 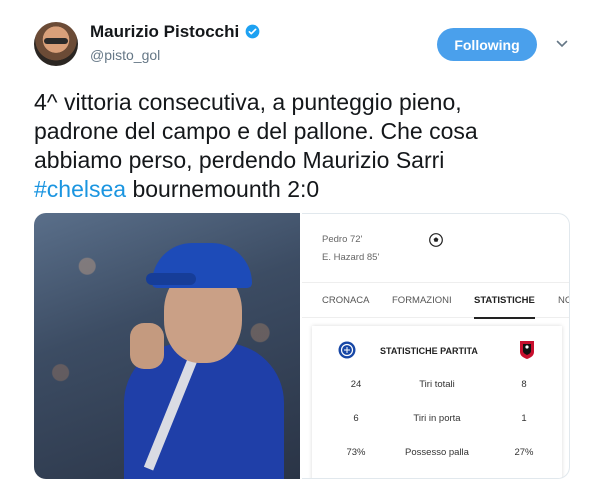 I want to click on tab-formazioni: FORMAZIONI, so click(x=422, y=301).